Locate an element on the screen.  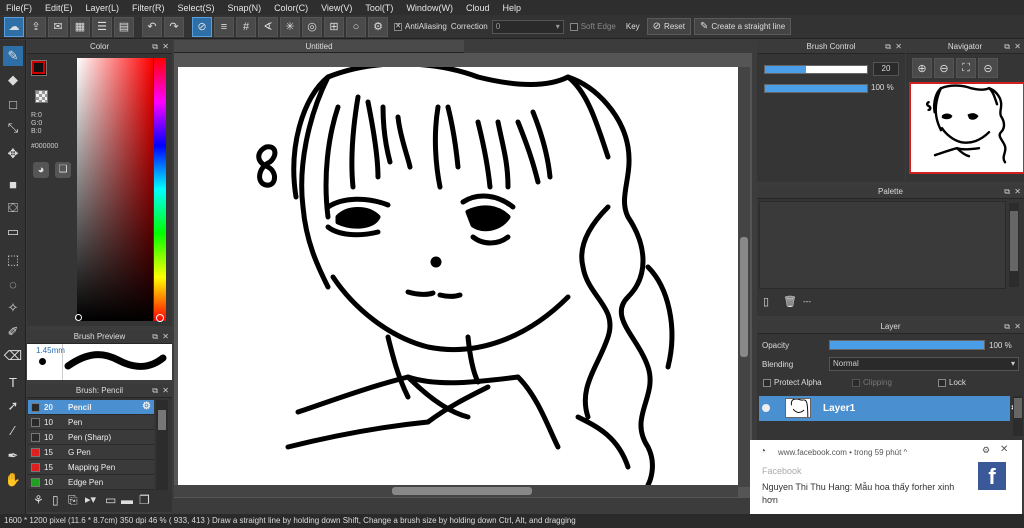
move-tool-icon: ✥ is located at coordinates (13, 154).